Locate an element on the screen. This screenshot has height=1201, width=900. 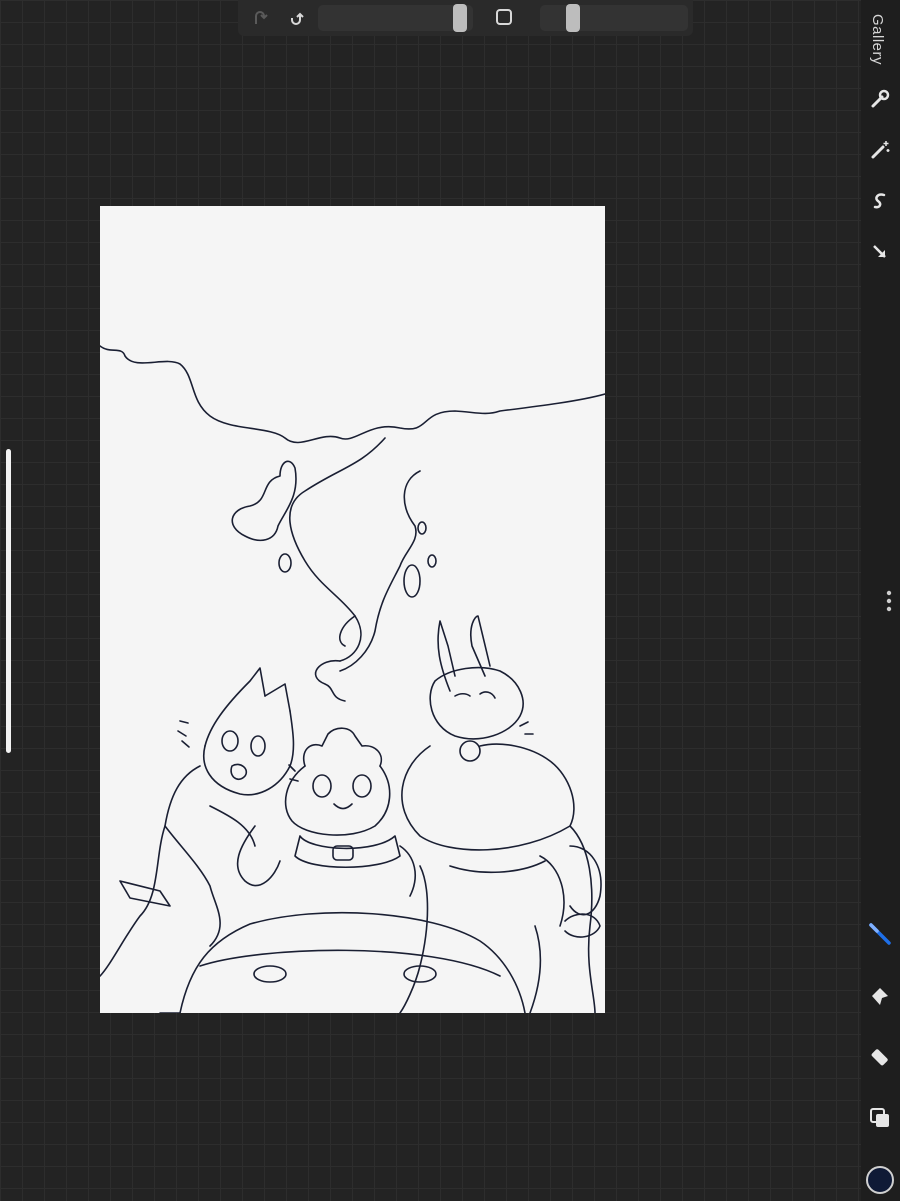
transform-arrow-icon is located at coordinates (880, 252).